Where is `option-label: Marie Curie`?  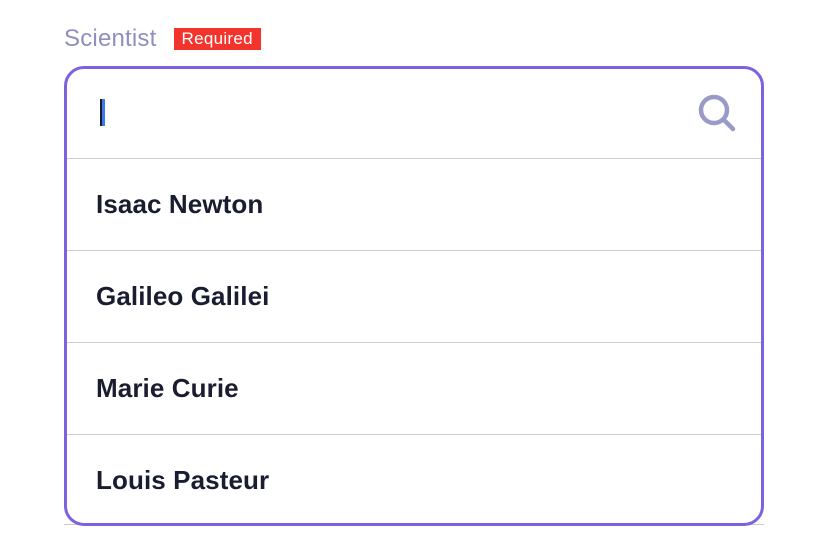 option-label: Marie Curie is located at coordinates (167, 388).